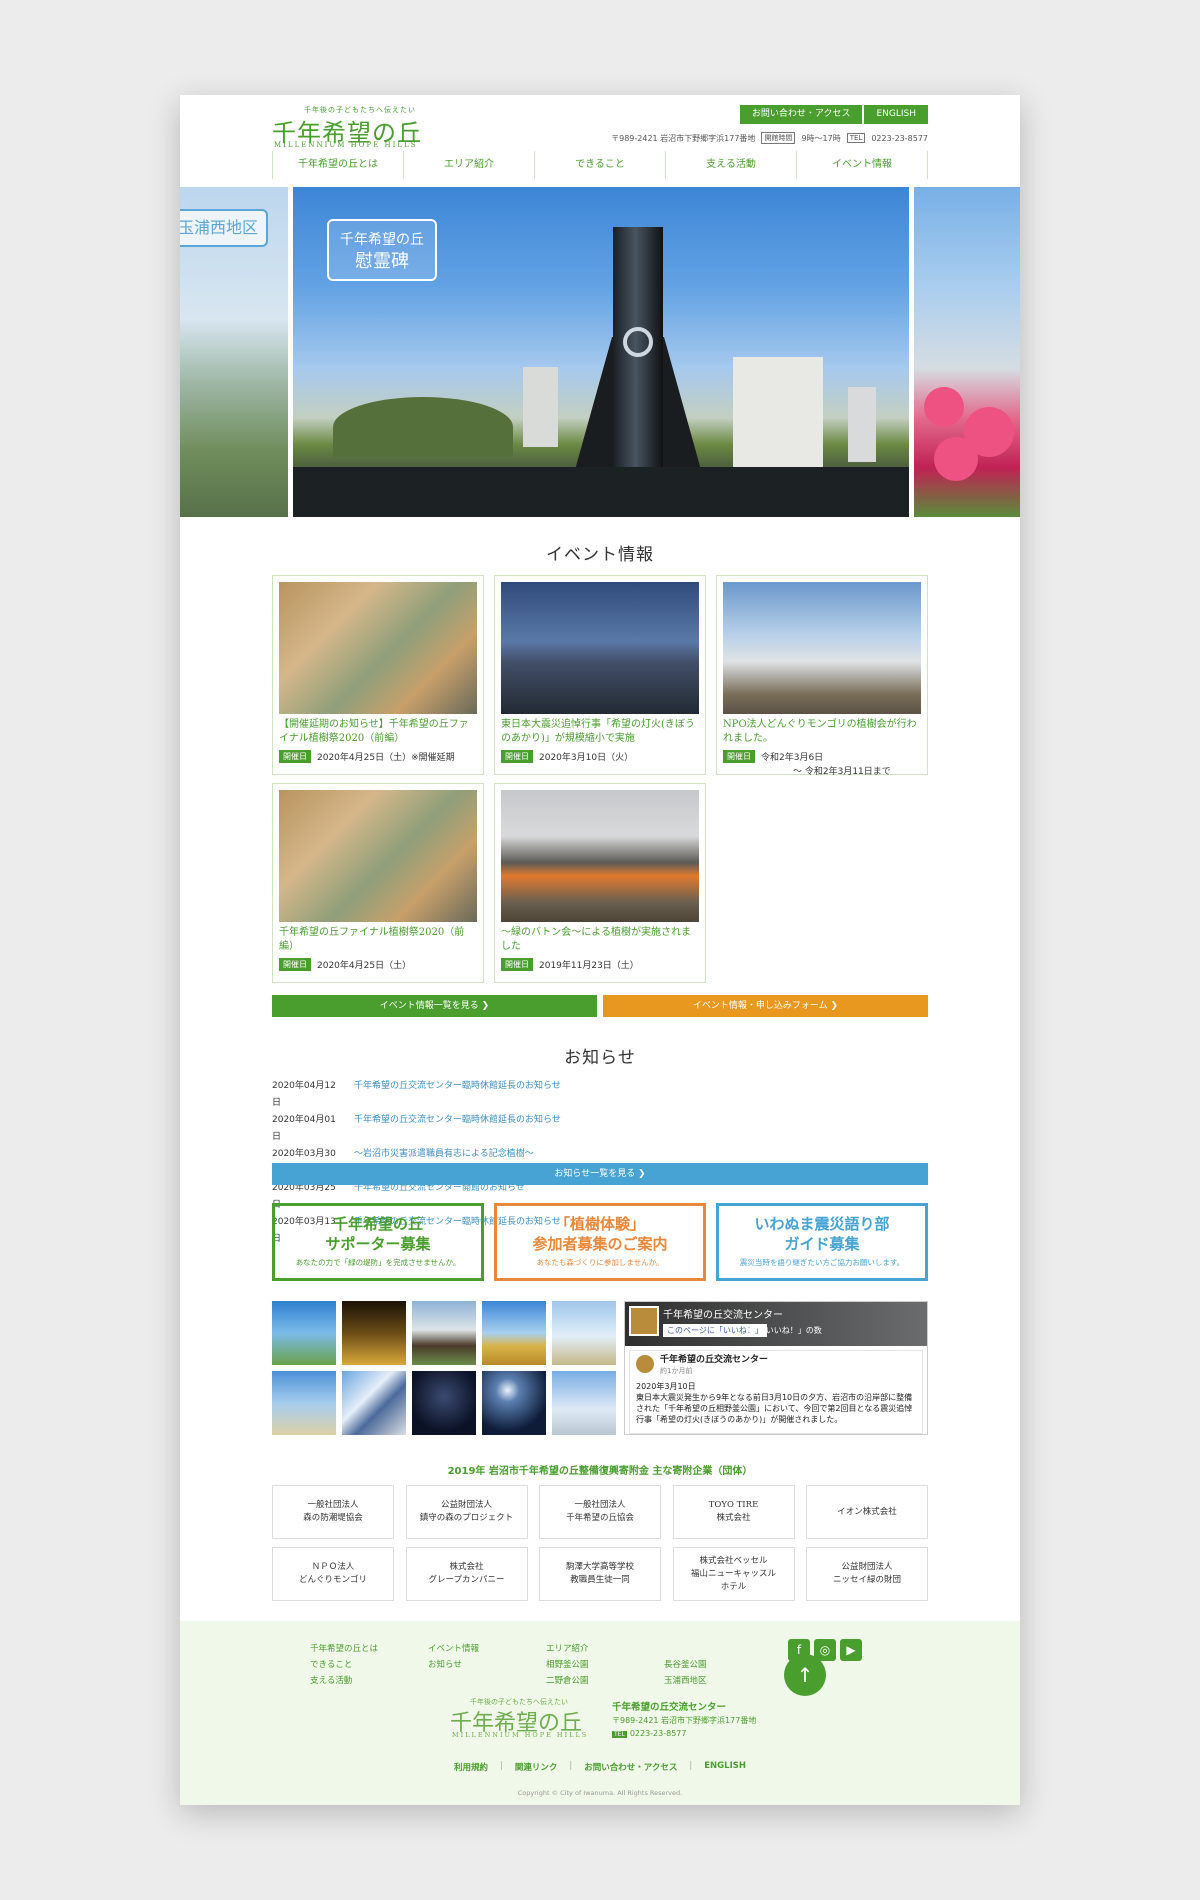  Describe the element at coordinates (645, 1364) in the screenshot. I see `facebook-post-avatar` at that location.